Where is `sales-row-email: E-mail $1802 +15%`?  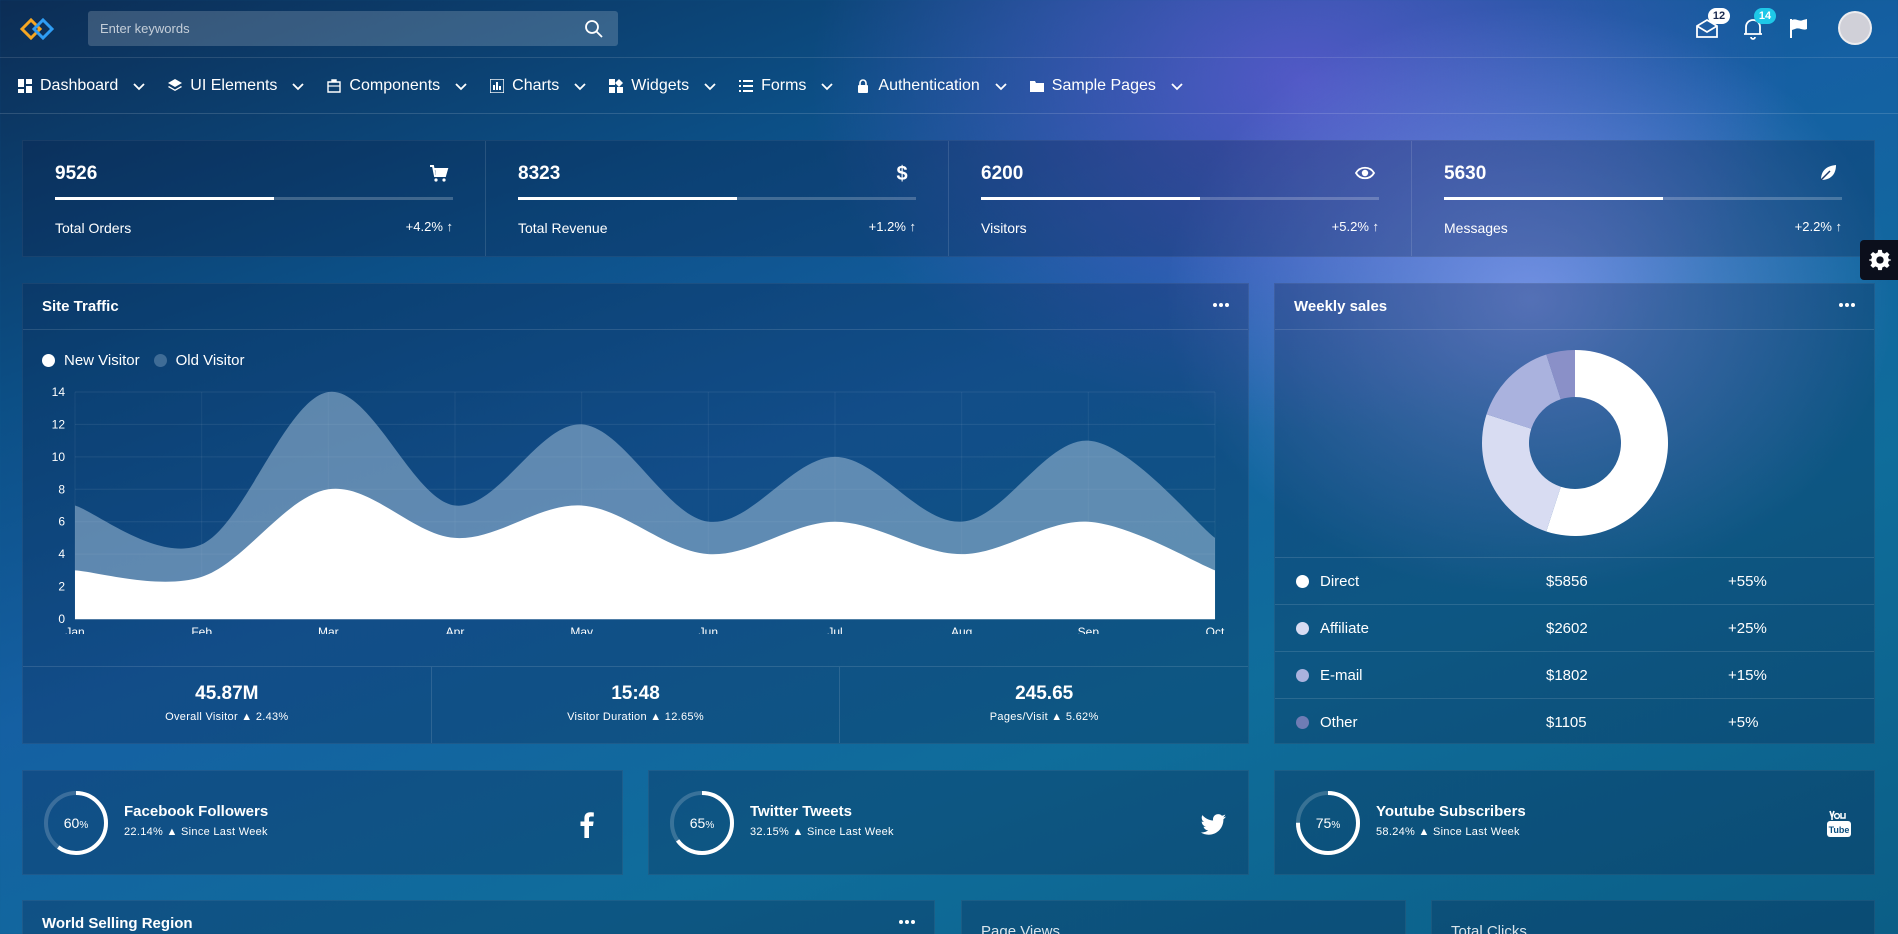
sales-row-email: E-mail $1802 +15% is located at coordinates (1574, 674).